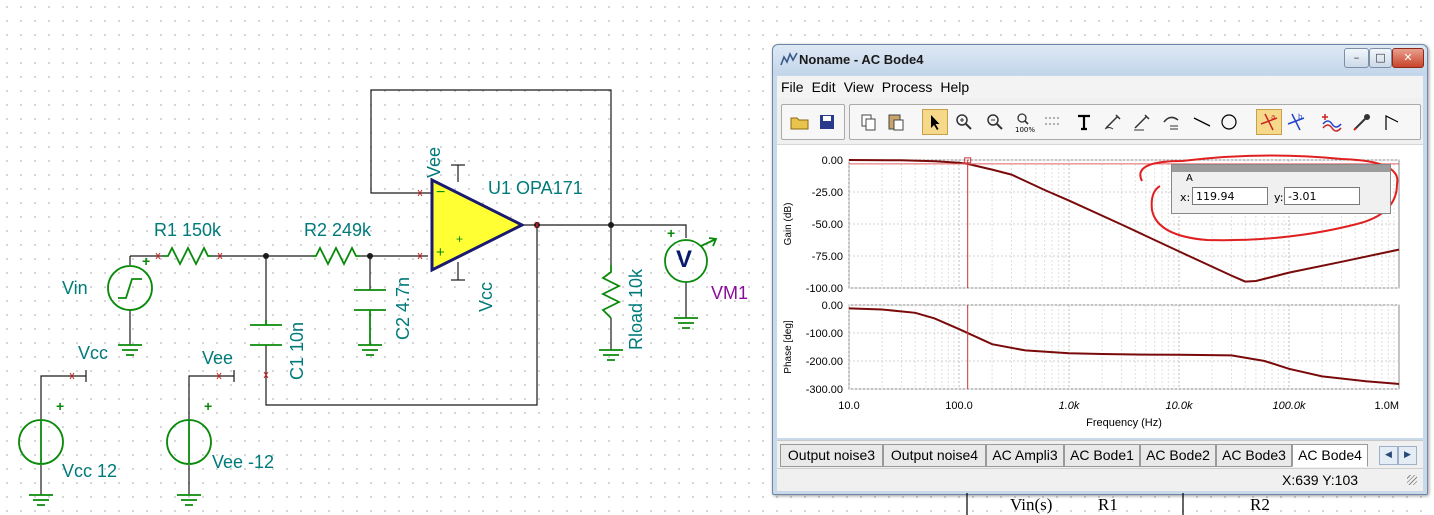 The image size is (1434, 515). What do you see at coordinates (788, 224) in the screenshot?
I see `y-axis-label: Gain (dB)` at bounding box center [788, 224].